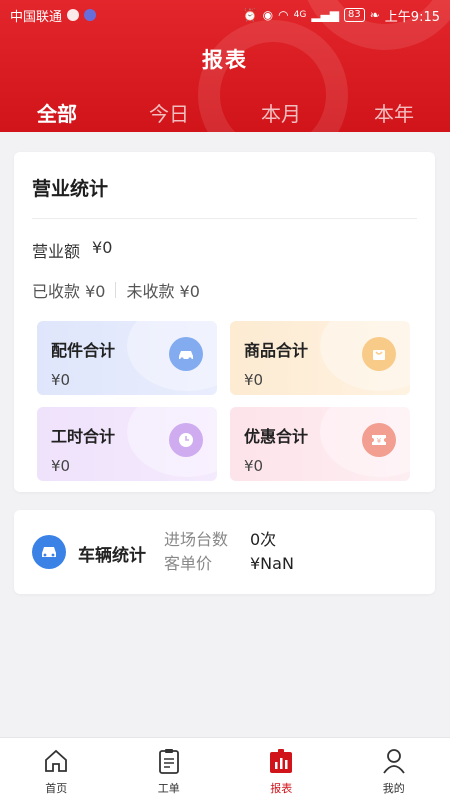 The width and height of the screenshot is (450, 800). I want to click on avg-price-value: ¥NaN, so click(272, 563).